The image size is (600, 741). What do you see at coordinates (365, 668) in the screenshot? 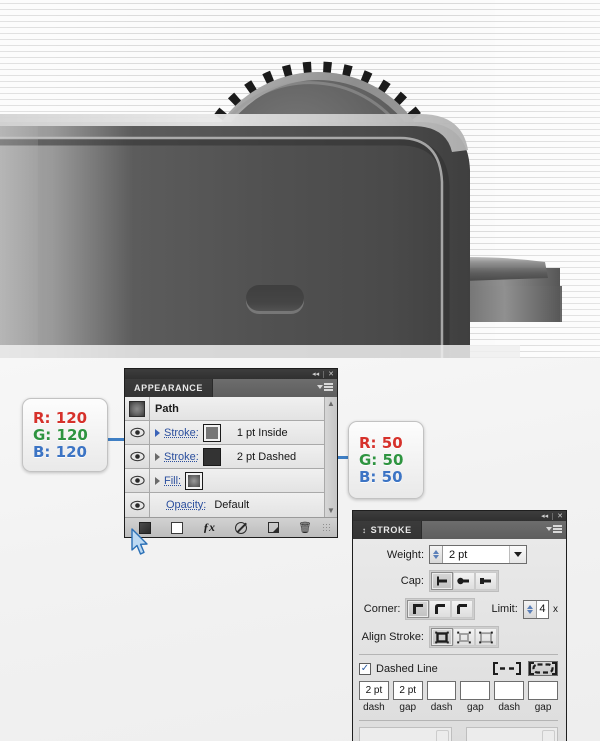
I see `dashed-line-checkbox: ✓` at bounding box center [365, 668].